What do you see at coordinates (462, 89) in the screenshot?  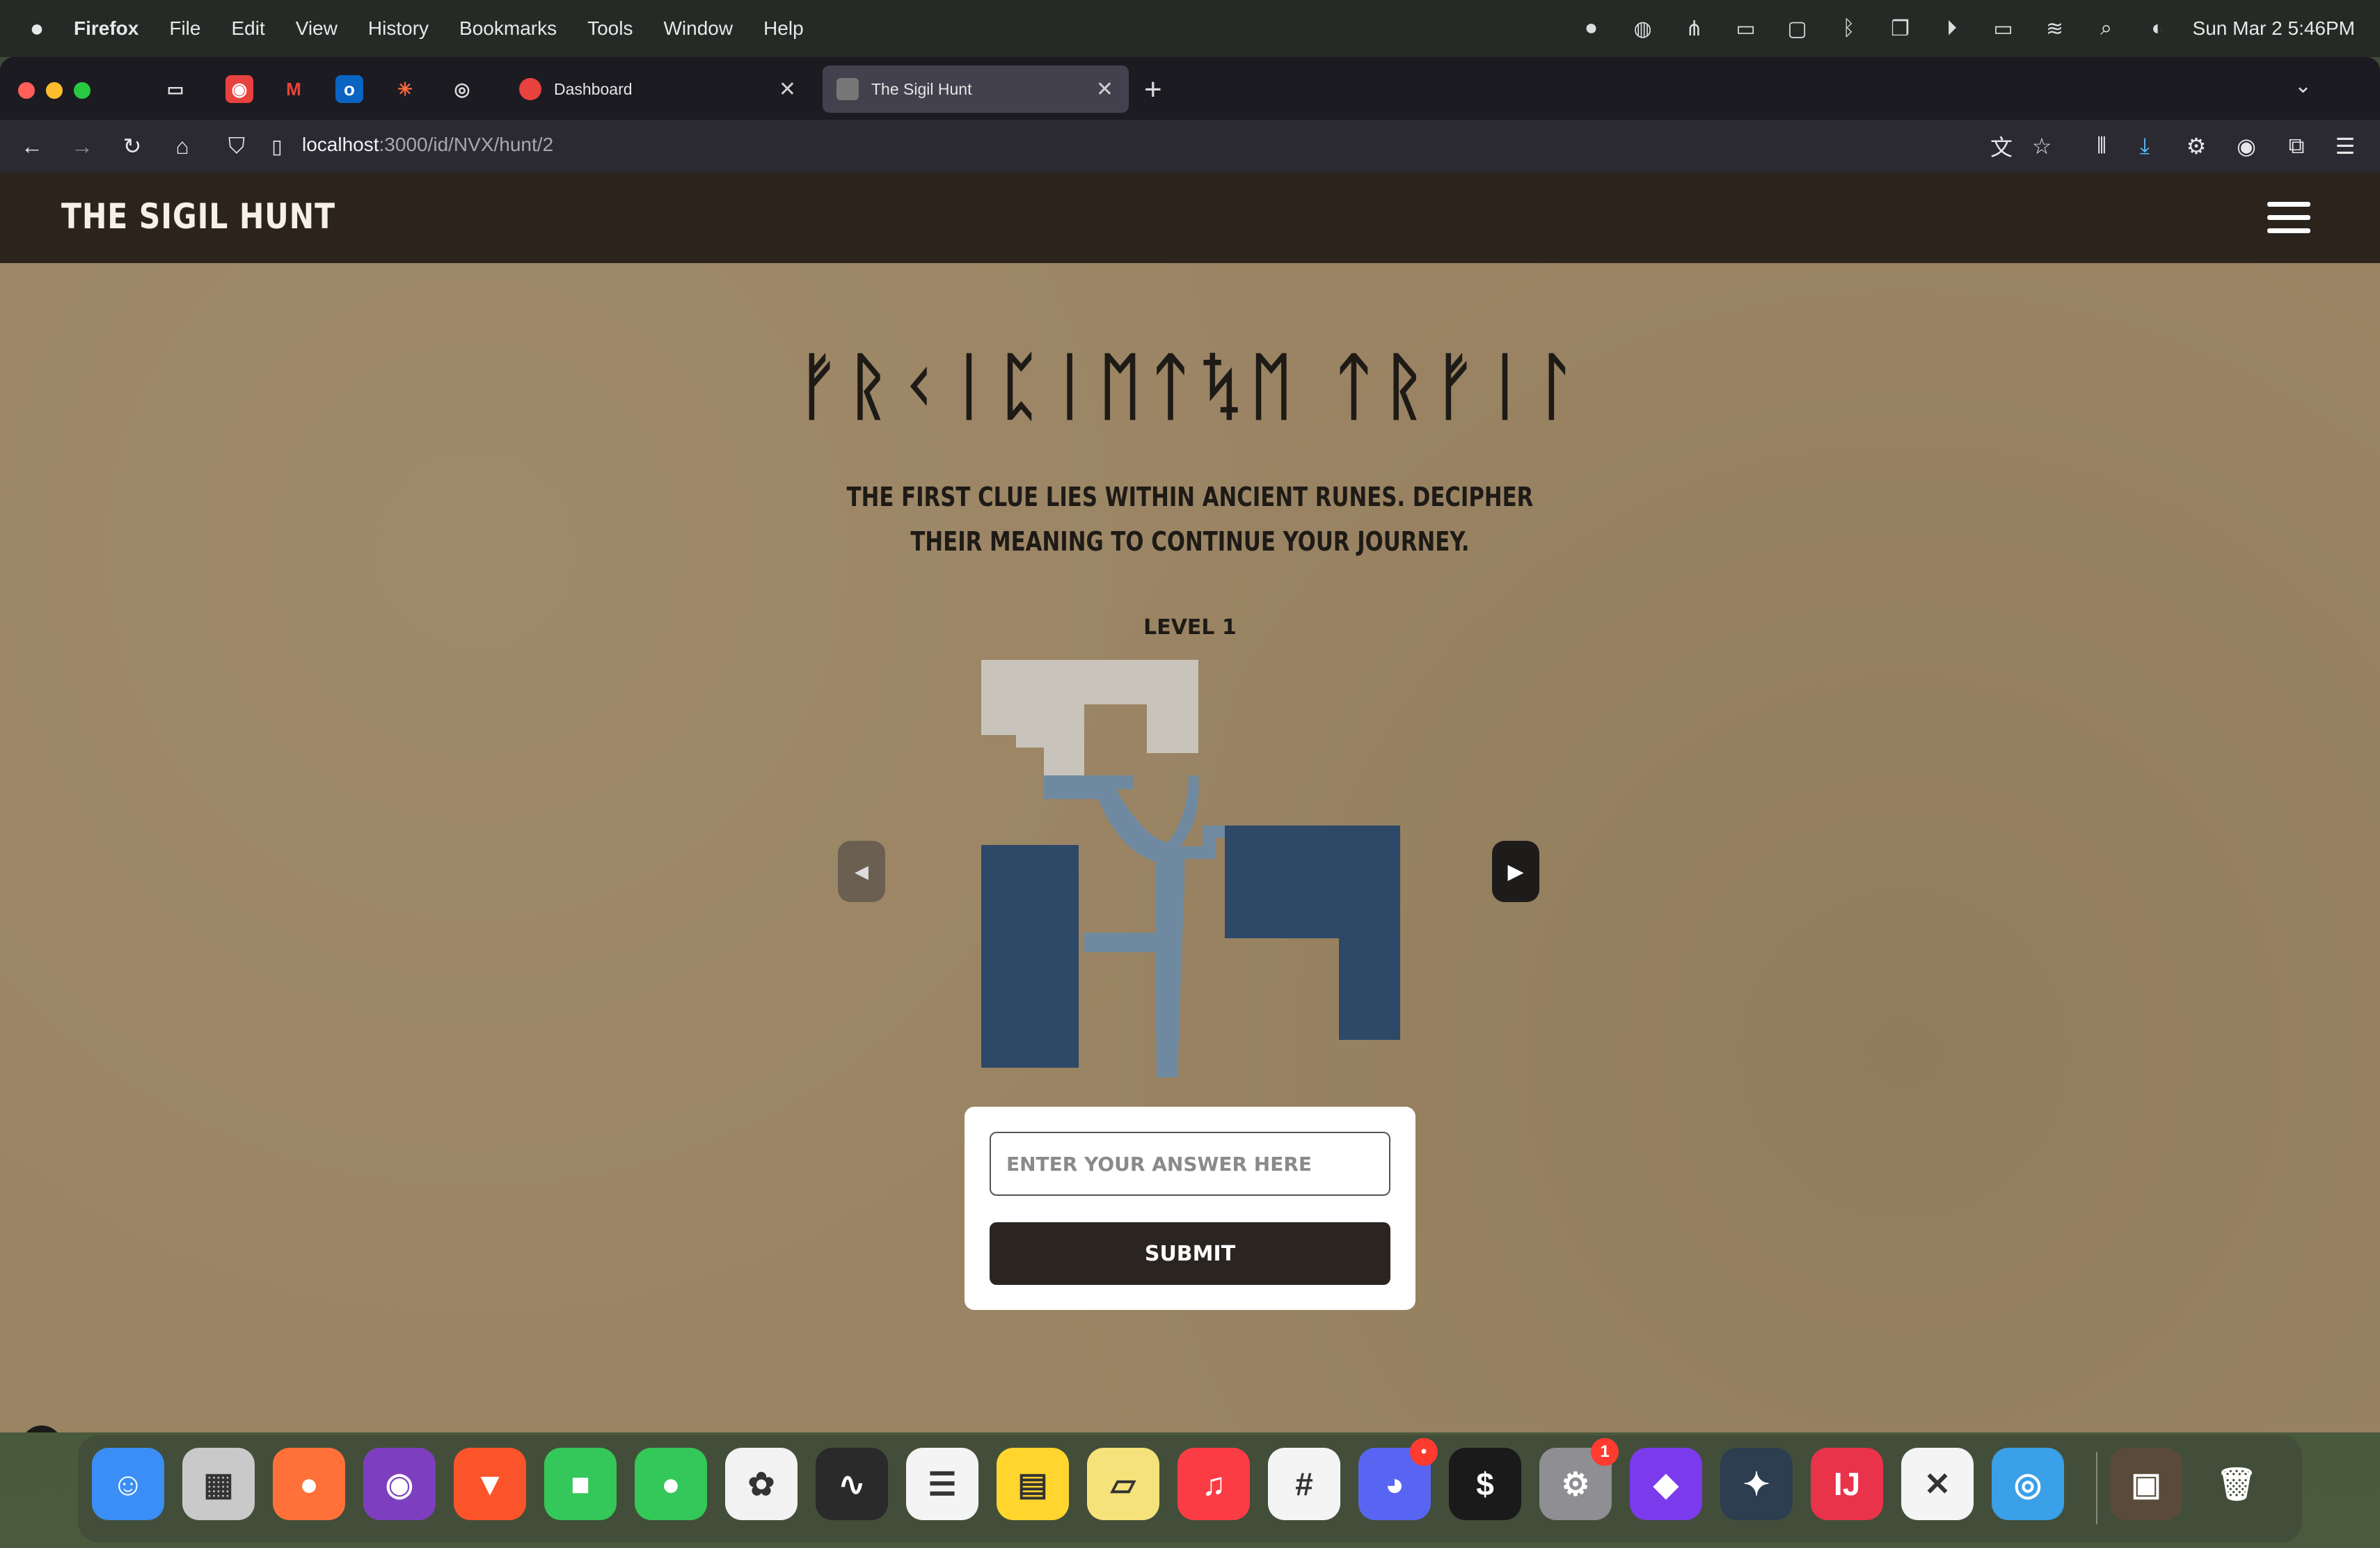 I see `pinned-tab-openai-icon: ◎` at bounding box center [462, 89].